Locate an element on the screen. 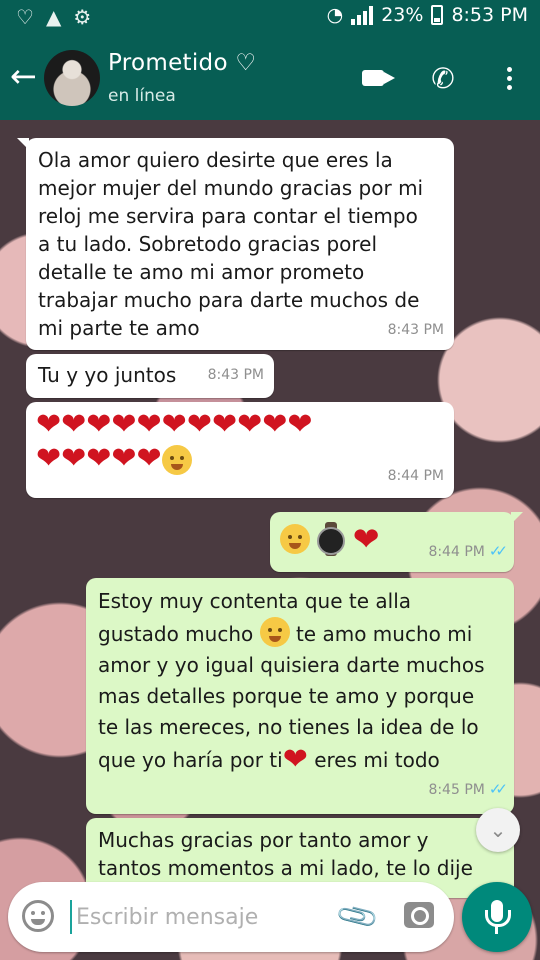 The height and width of the screenshot is (960, 540). text-caret is located at coordinates (71, 917).